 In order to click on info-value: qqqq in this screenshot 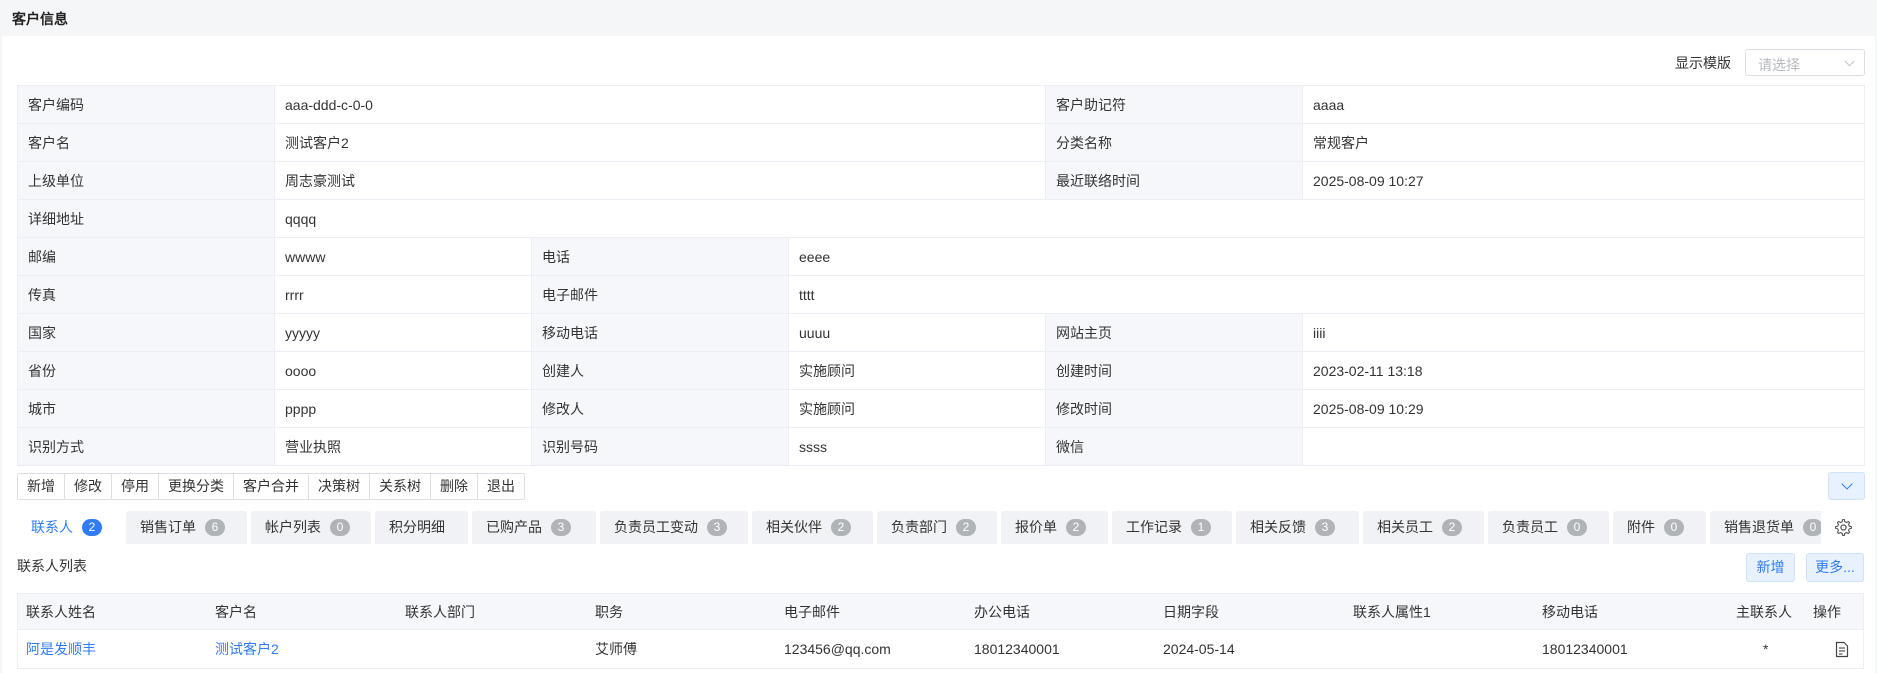, I will do `click(1069, 218)`.